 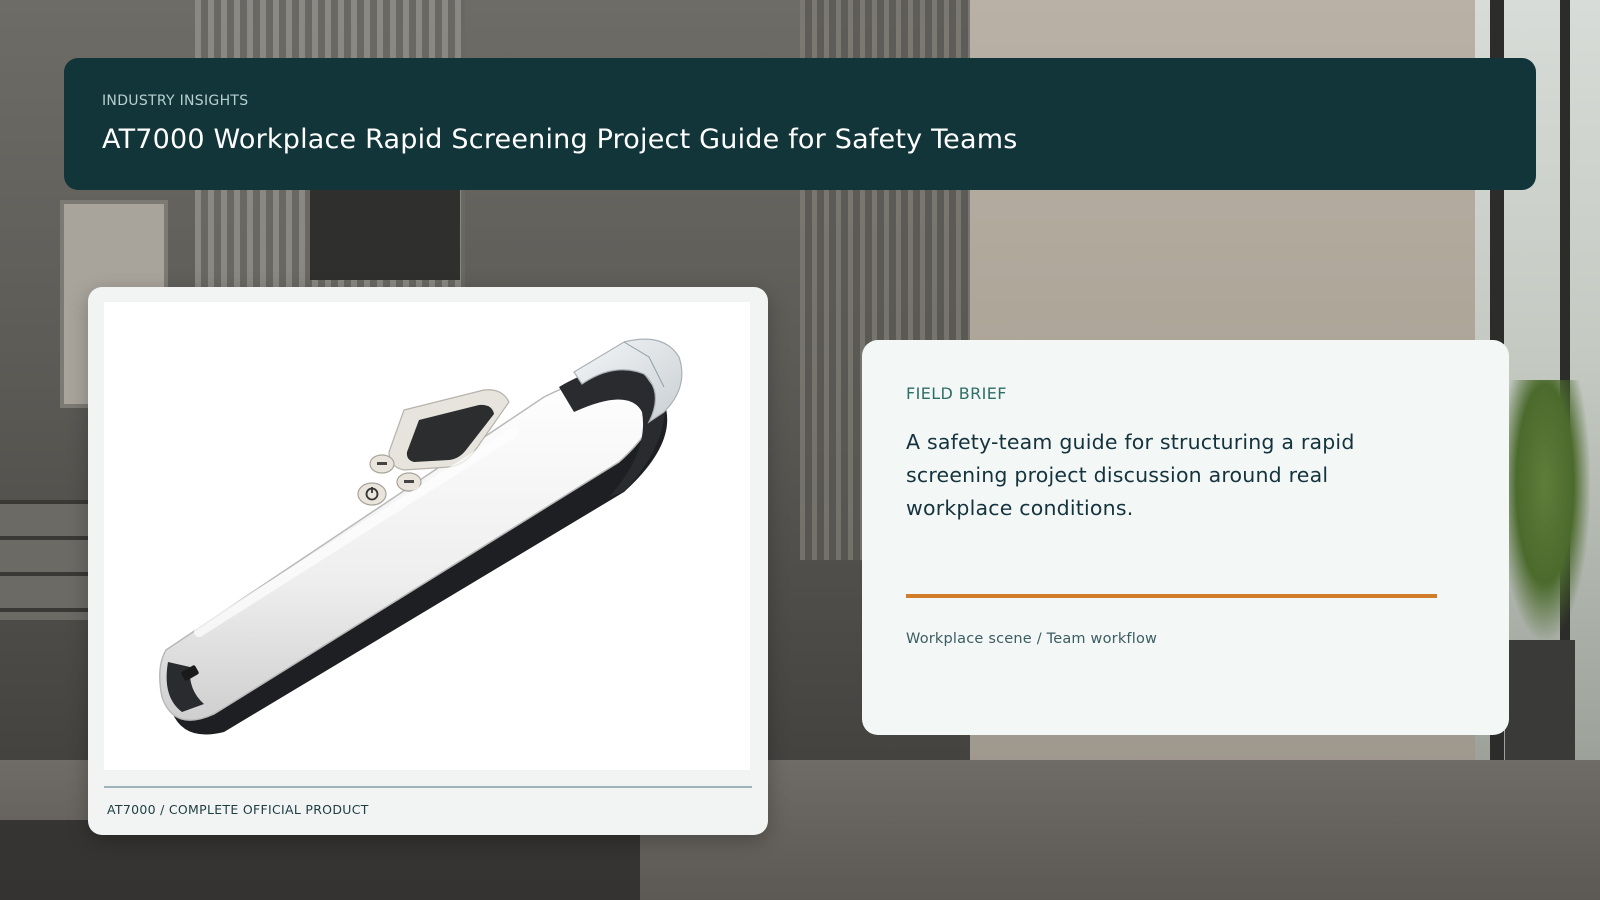 What do you see at coordinates (1032, 639) in the screenshot?
I see `brief-meta: Workplace scene / Team workflow` at bounding box center [1032, 639].